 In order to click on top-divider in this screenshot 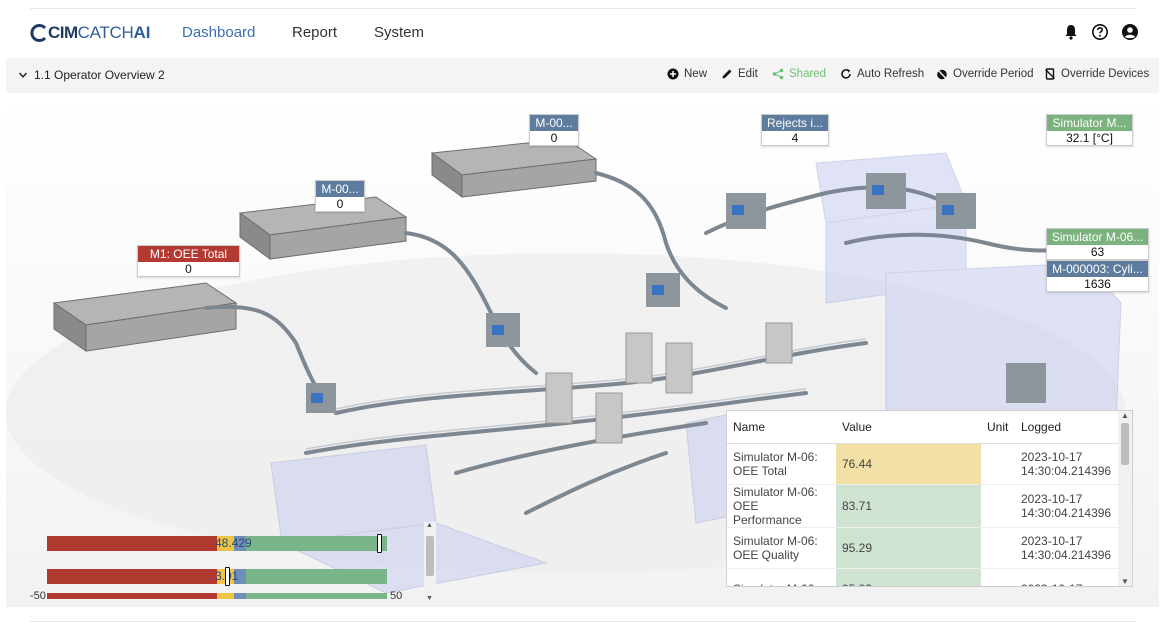, I will do `click(582, 8)`.